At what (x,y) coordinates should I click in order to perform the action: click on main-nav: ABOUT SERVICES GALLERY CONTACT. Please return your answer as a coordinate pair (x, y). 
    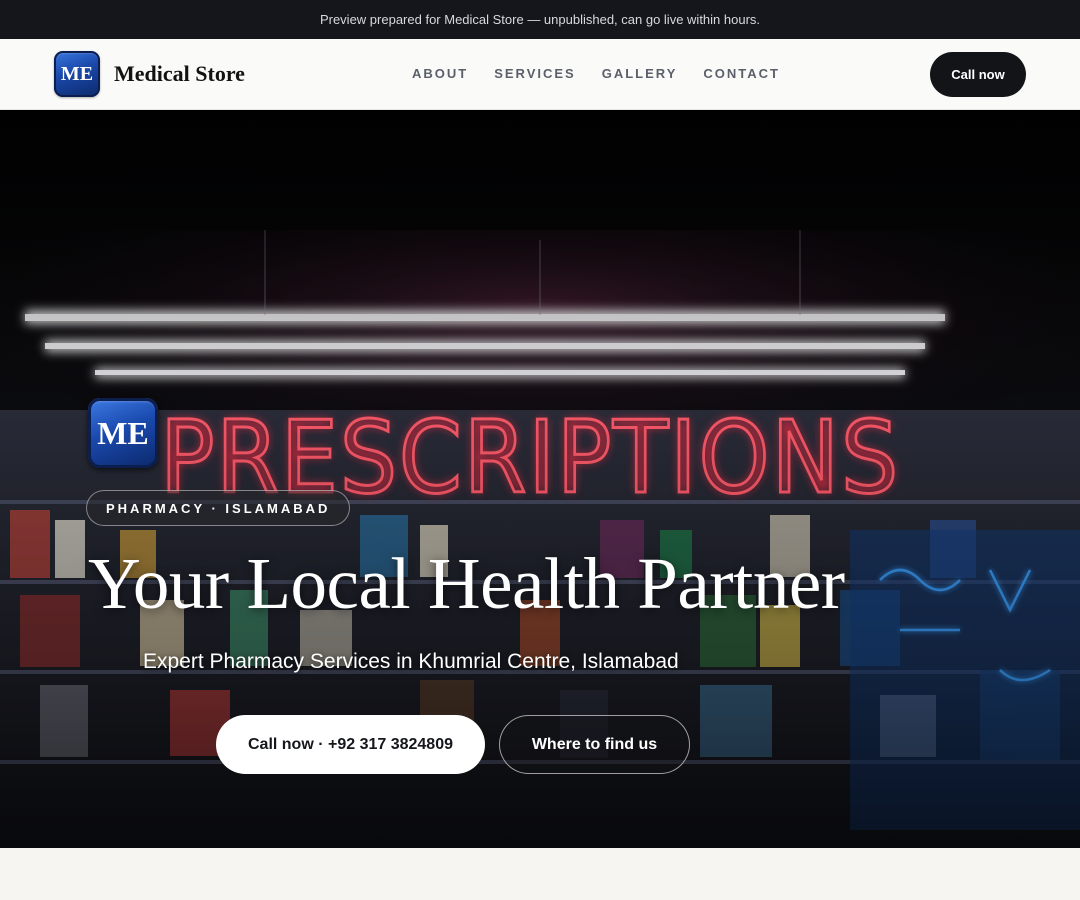
    Looking at the image, I should click on (609, 73).